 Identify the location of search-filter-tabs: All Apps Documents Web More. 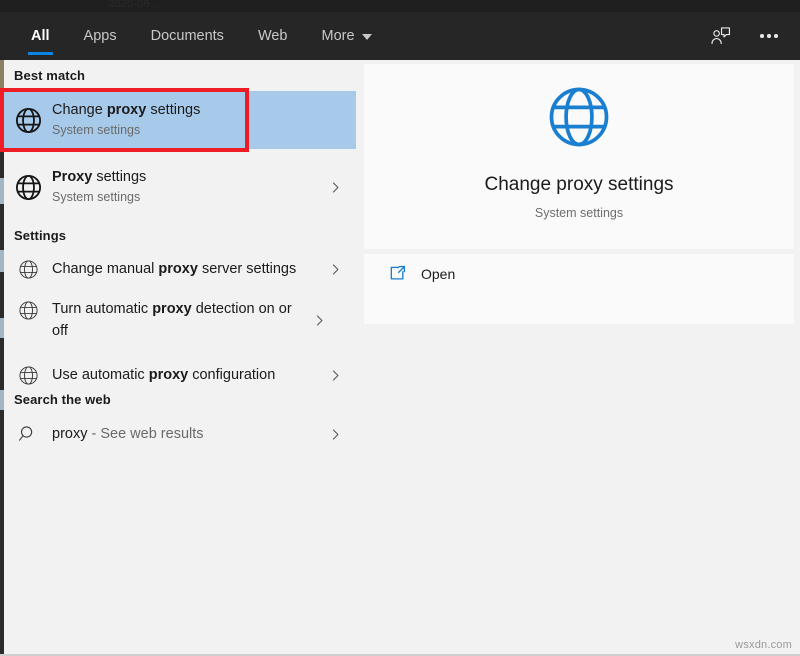
(201, 36).